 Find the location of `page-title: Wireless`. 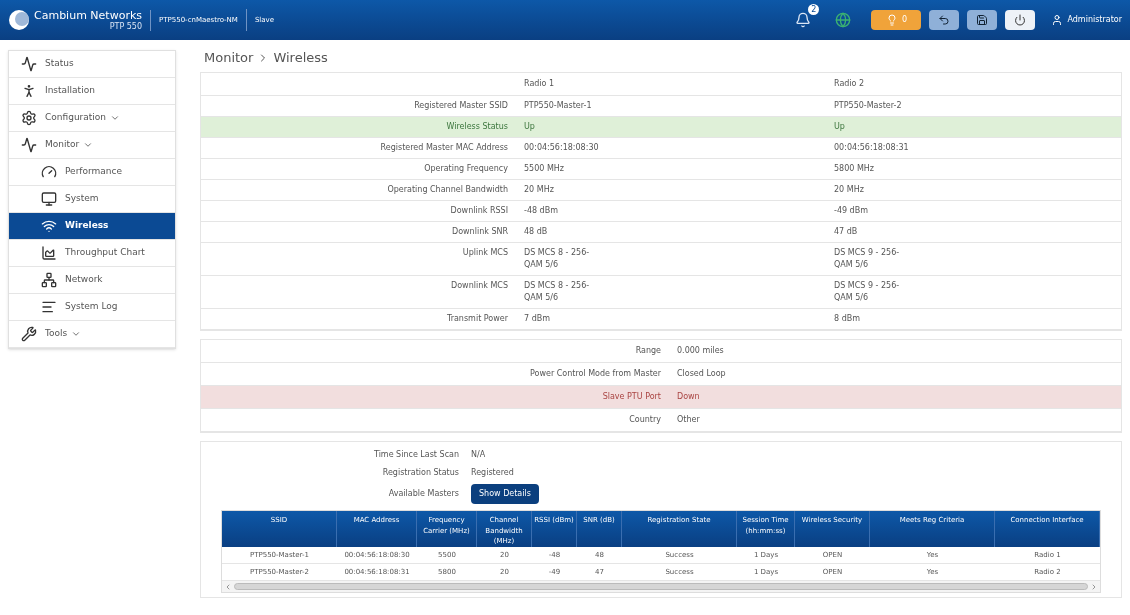

page-title: Wireless is located at coordinates (300, 58).